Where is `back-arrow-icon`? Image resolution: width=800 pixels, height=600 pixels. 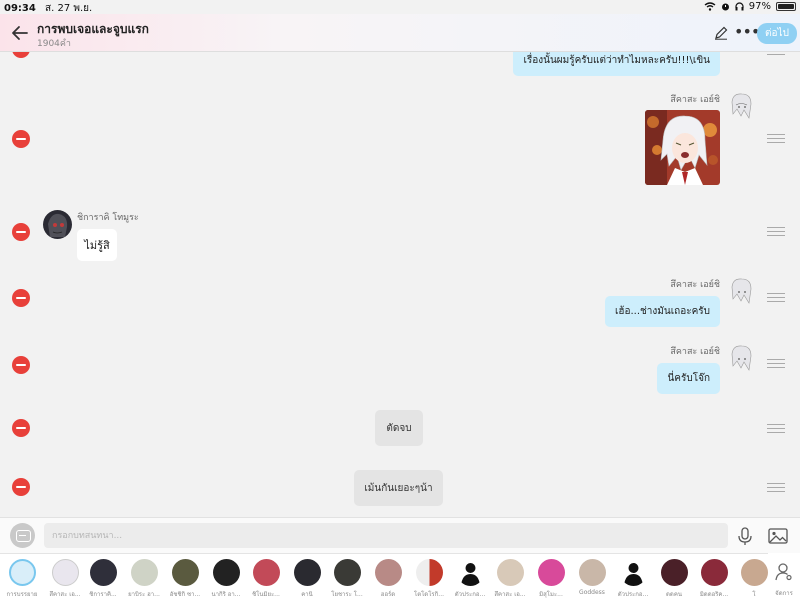 back-arrow-icon is located at coordinates (20, 33).